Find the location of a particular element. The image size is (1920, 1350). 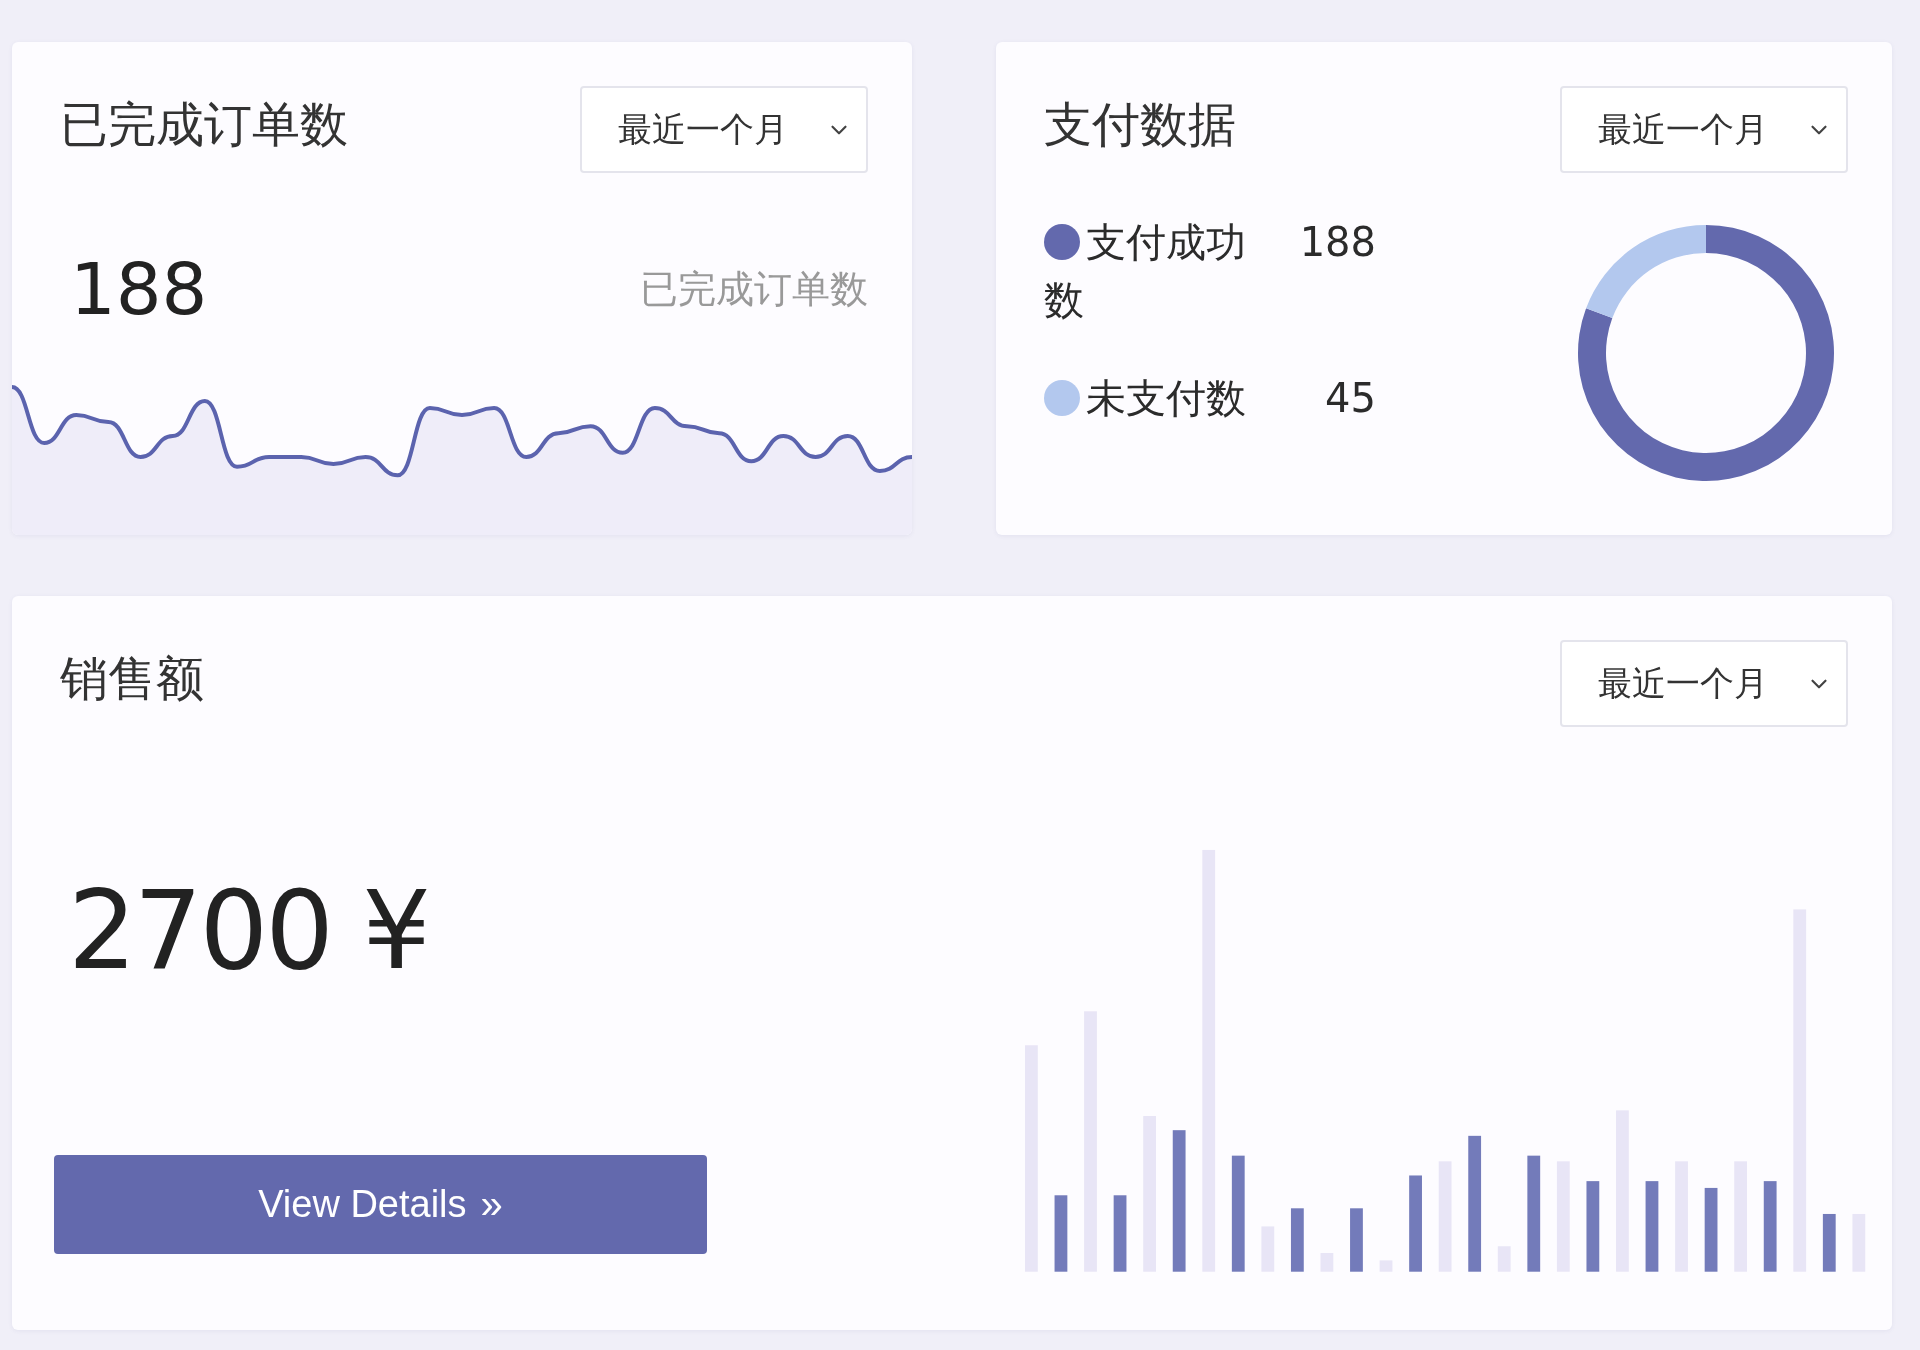

view-details-button: View Details » is located at coordinates (380, 1204).